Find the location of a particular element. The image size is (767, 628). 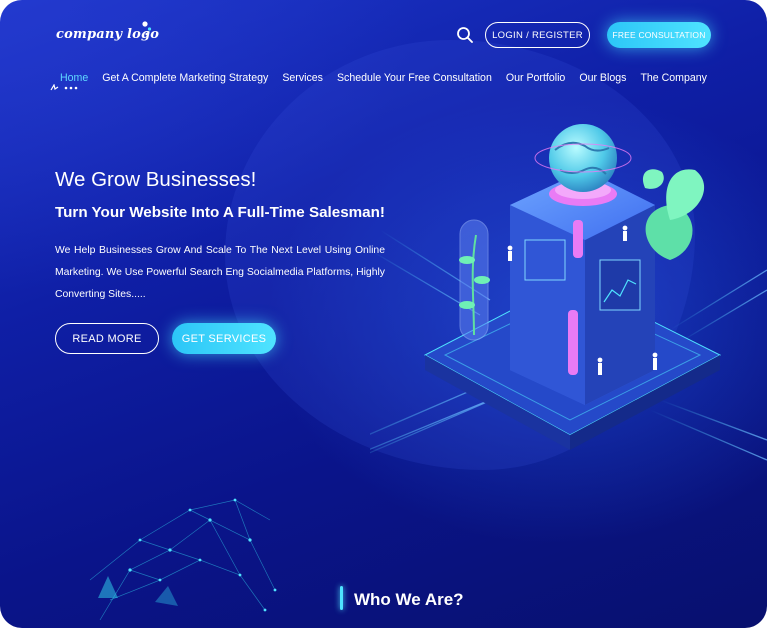

nav-item-home: Home is located at coordinates (74, 78).